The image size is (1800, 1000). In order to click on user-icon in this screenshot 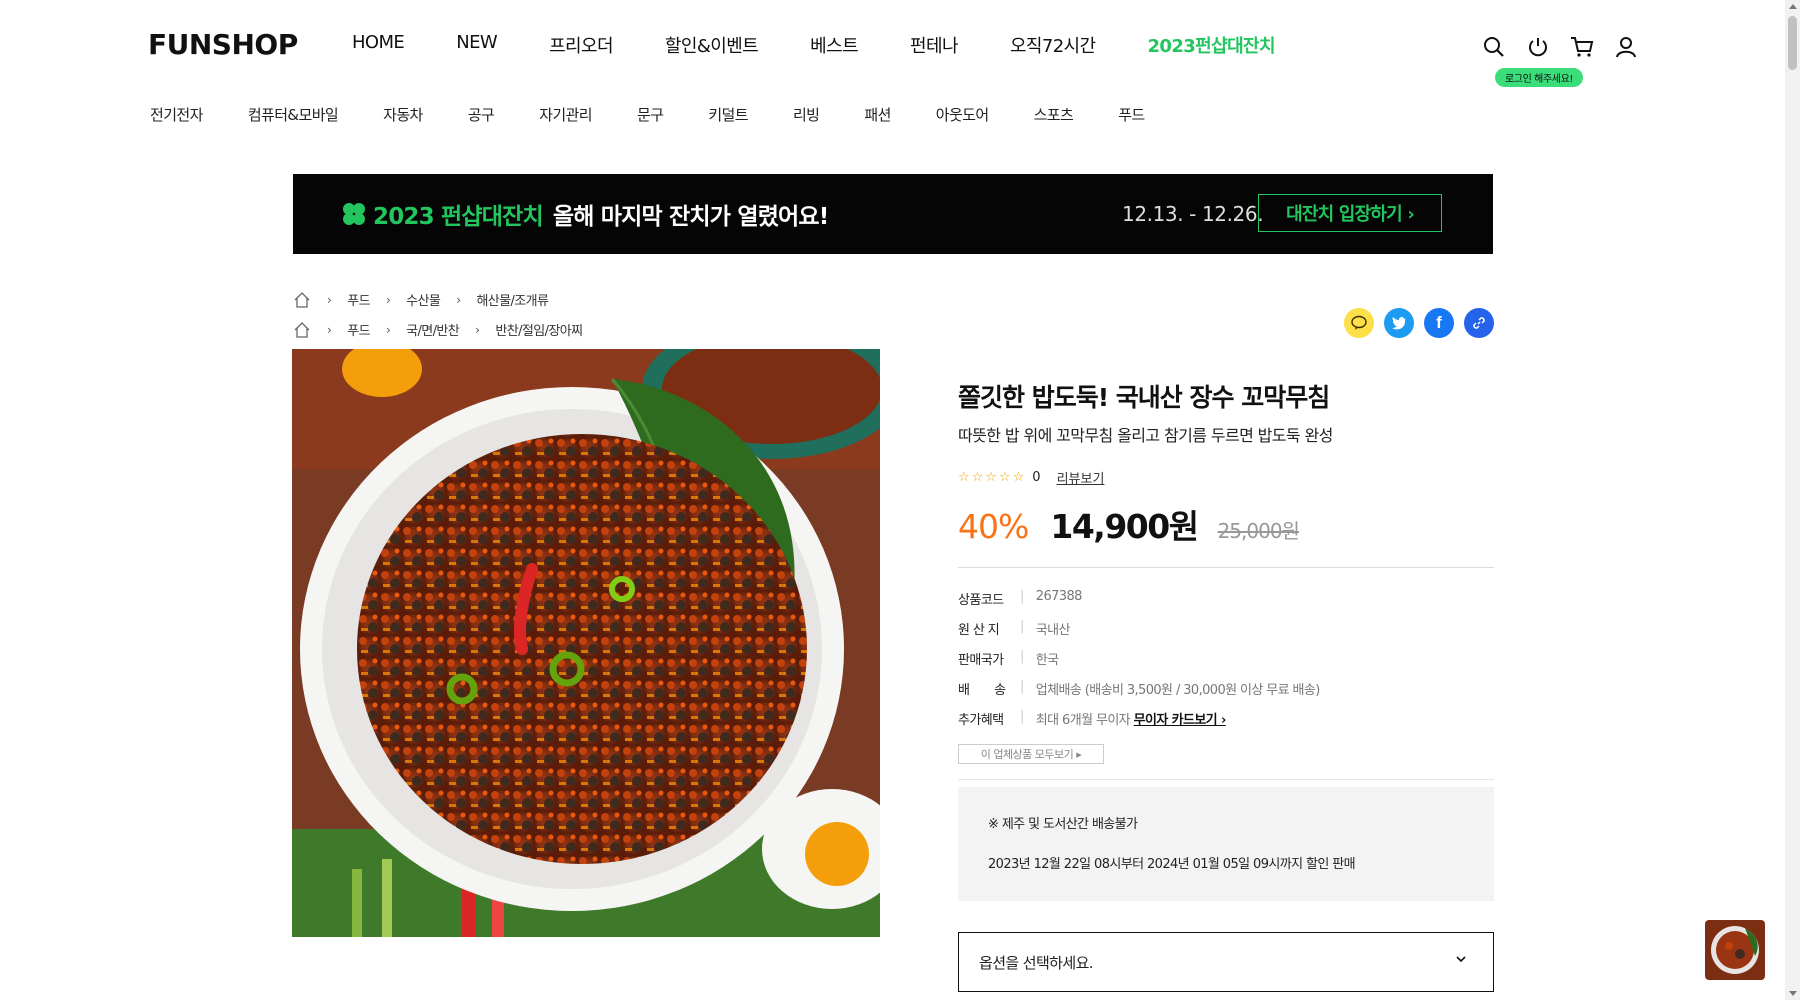, I will do `click(1626, 47)`.